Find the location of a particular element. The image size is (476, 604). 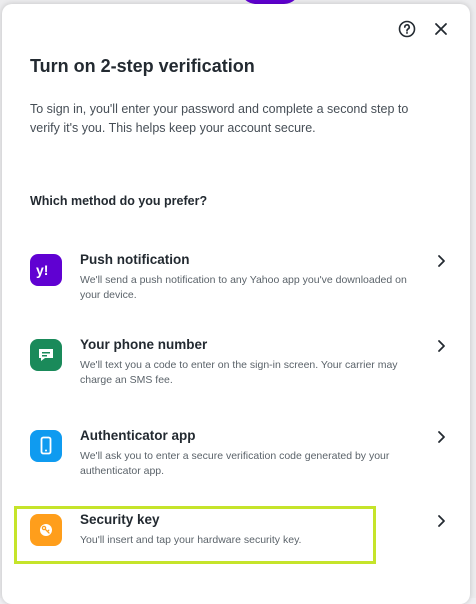

dialog-title: Turn on 2-step verification is located at coordinates (142, 66).